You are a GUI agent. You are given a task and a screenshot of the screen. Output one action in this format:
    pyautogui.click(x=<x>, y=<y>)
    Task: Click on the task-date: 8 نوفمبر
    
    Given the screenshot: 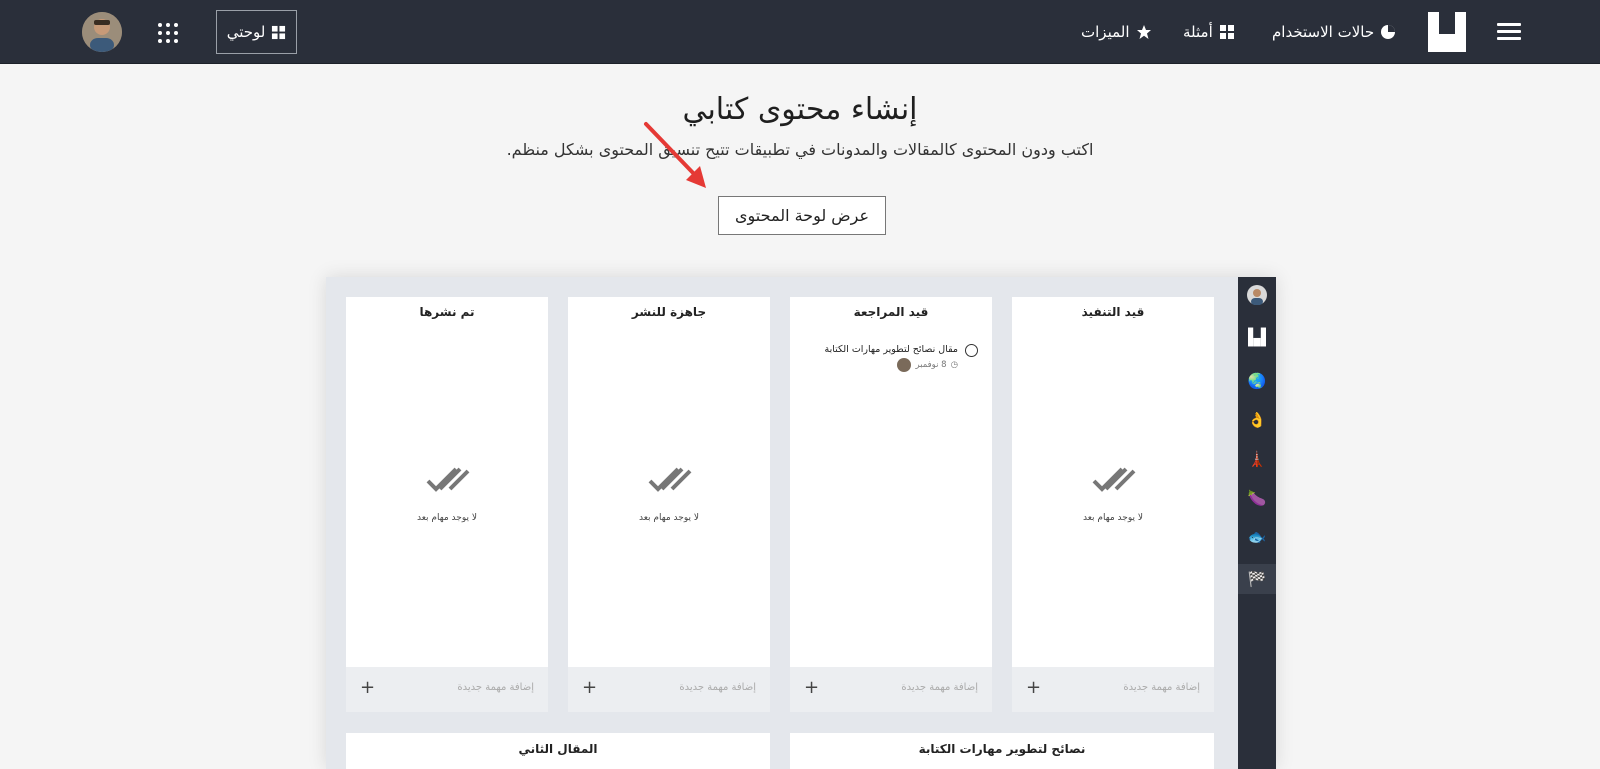 What is the action you would take?
    pyautogui.click(x=931, y=365)
    